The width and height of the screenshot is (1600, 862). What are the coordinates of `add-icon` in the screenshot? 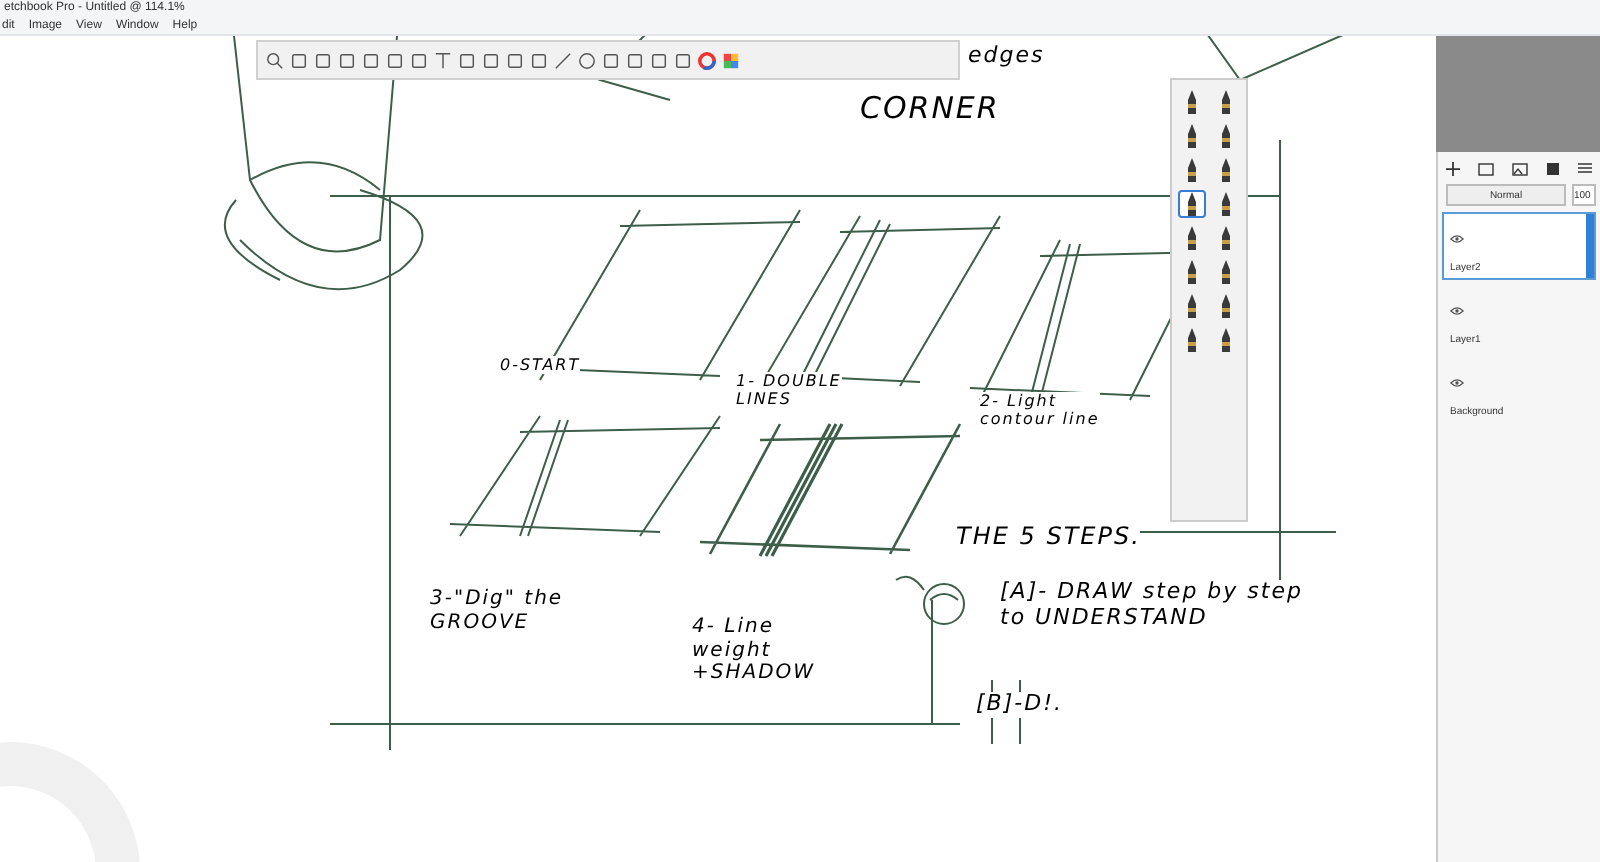 It's located at (1453, 168).